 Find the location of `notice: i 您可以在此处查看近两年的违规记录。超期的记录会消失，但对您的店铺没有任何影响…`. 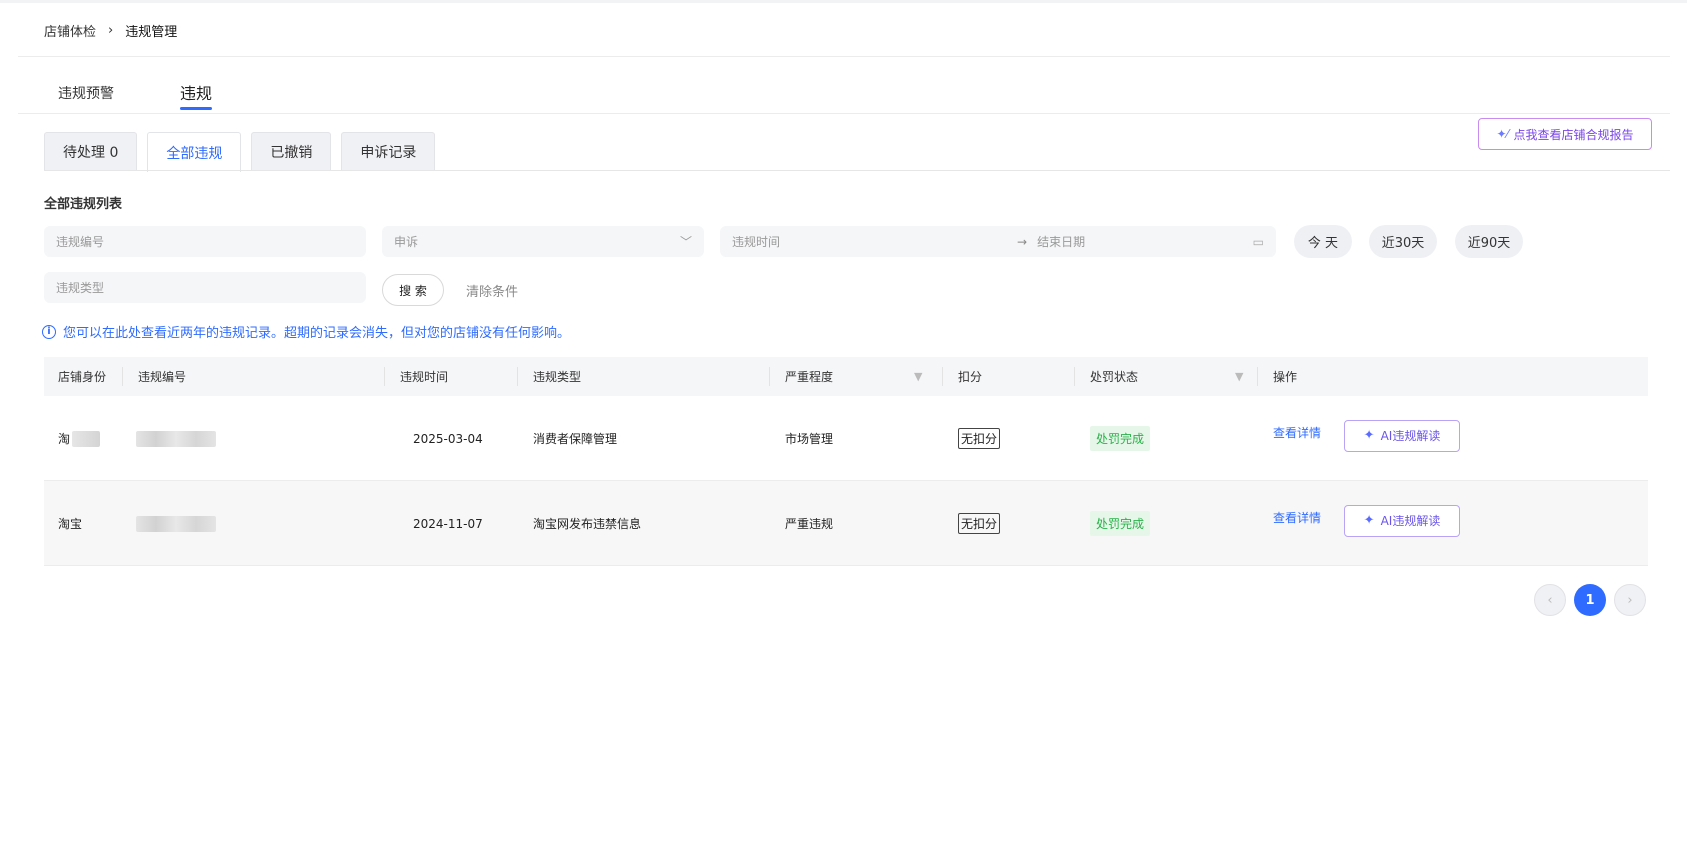

notice: i 您可以在此处查看近两年的违规记录。超期的记录会消失，但对您的店铺没有任何影响… is located at coordinates (306, 331).